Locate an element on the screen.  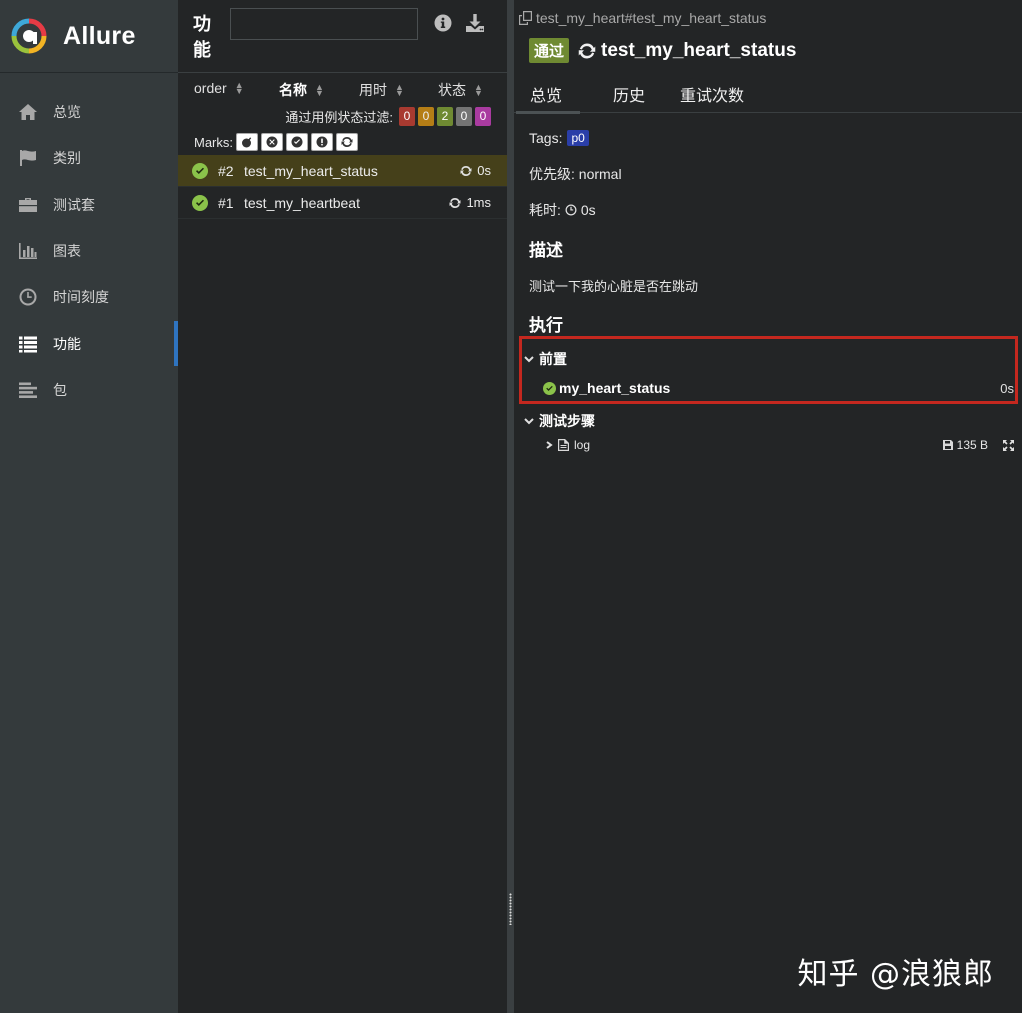
test-row: #1 test_my_heartbeat 1ms is located at coordinates (342, 203).